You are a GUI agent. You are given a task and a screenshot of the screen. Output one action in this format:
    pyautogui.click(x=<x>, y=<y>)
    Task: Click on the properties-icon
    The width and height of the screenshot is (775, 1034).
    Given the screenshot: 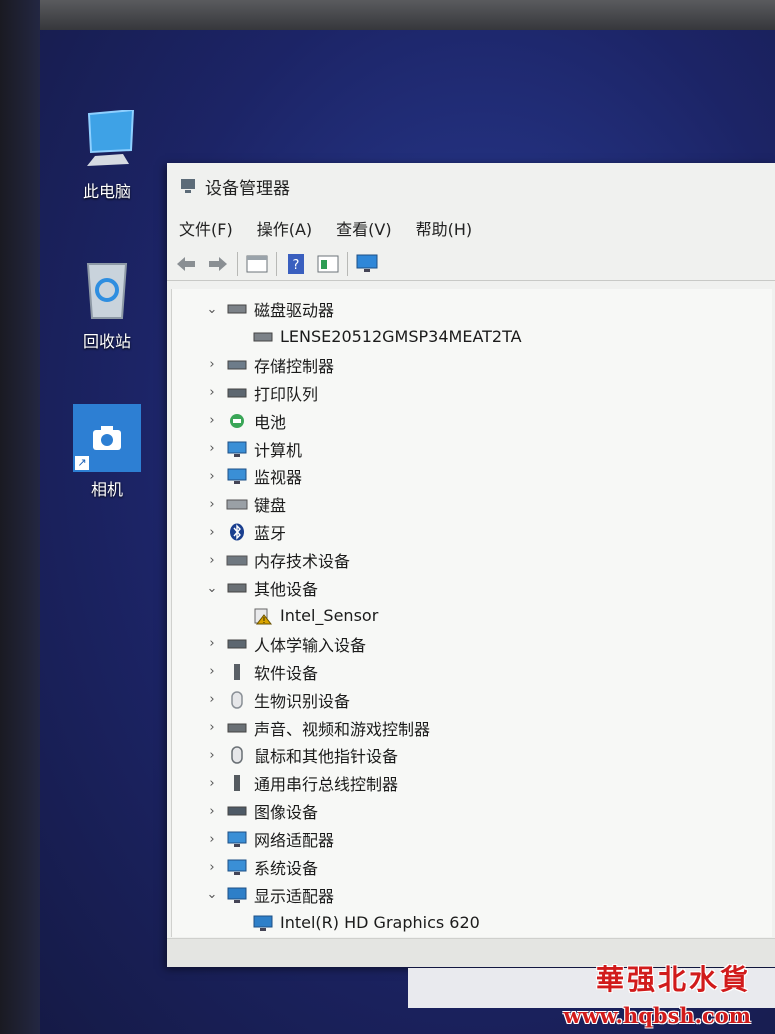 What is the action you would take?
    pyautogui.click(x=257, y=263)
    